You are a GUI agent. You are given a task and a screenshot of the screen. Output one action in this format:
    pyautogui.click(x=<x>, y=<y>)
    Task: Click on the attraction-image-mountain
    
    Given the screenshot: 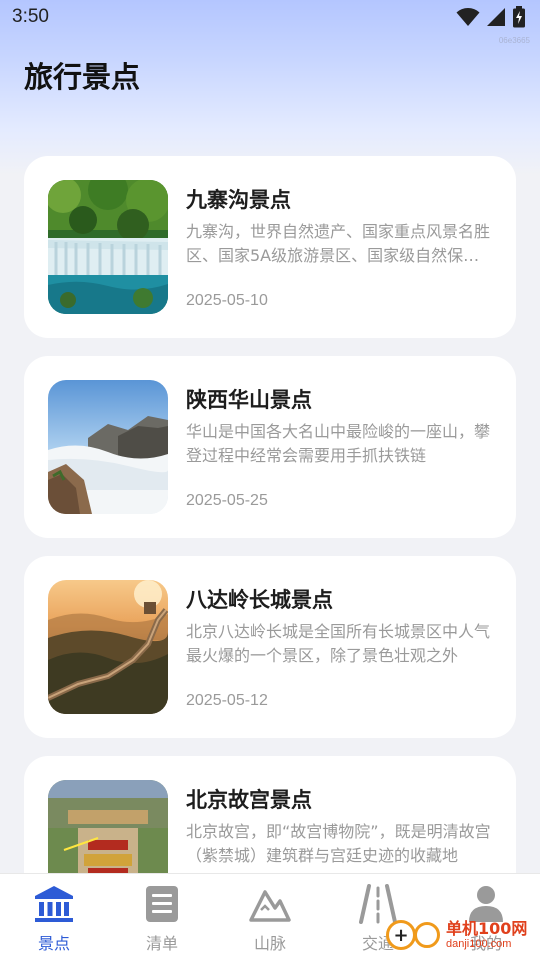 What is the action you would take?
    pyautogui.click(x=108, y=447)
    